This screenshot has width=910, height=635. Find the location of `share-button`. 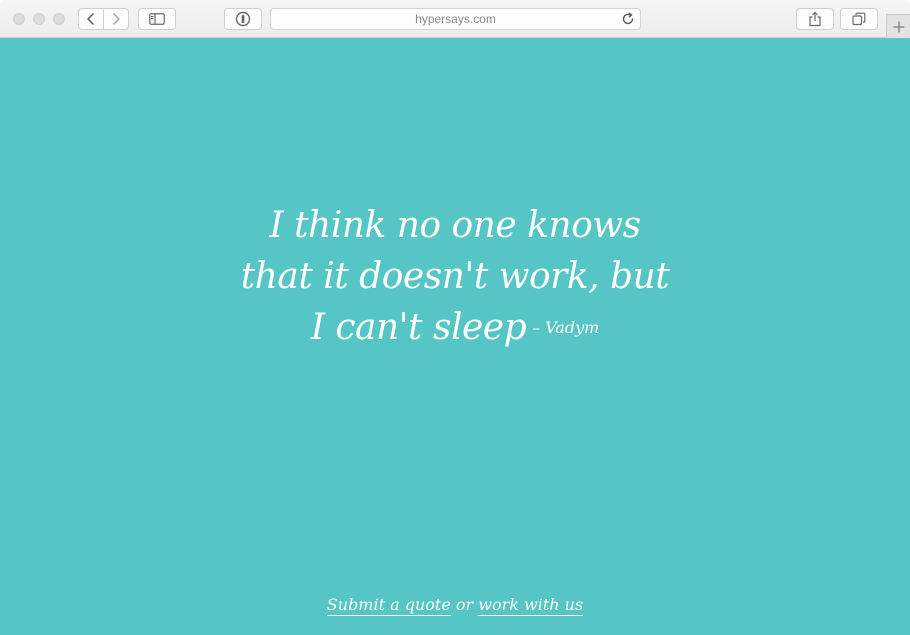

share-button is located at coordinates (815, 19).